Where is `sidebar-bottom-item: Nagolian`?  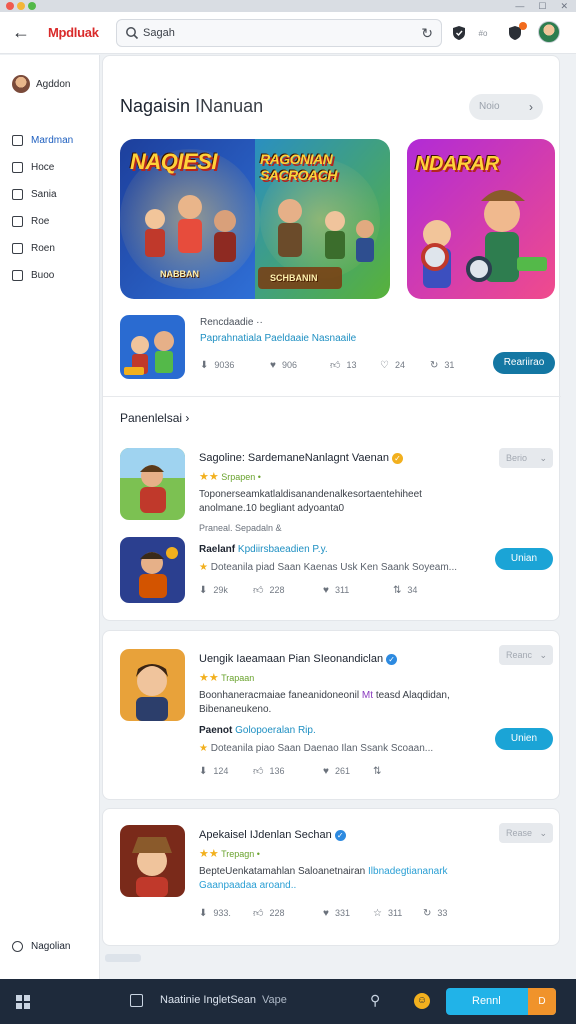
sidebar-bottom-item: Nagolian is located at coordinates (41, 946).